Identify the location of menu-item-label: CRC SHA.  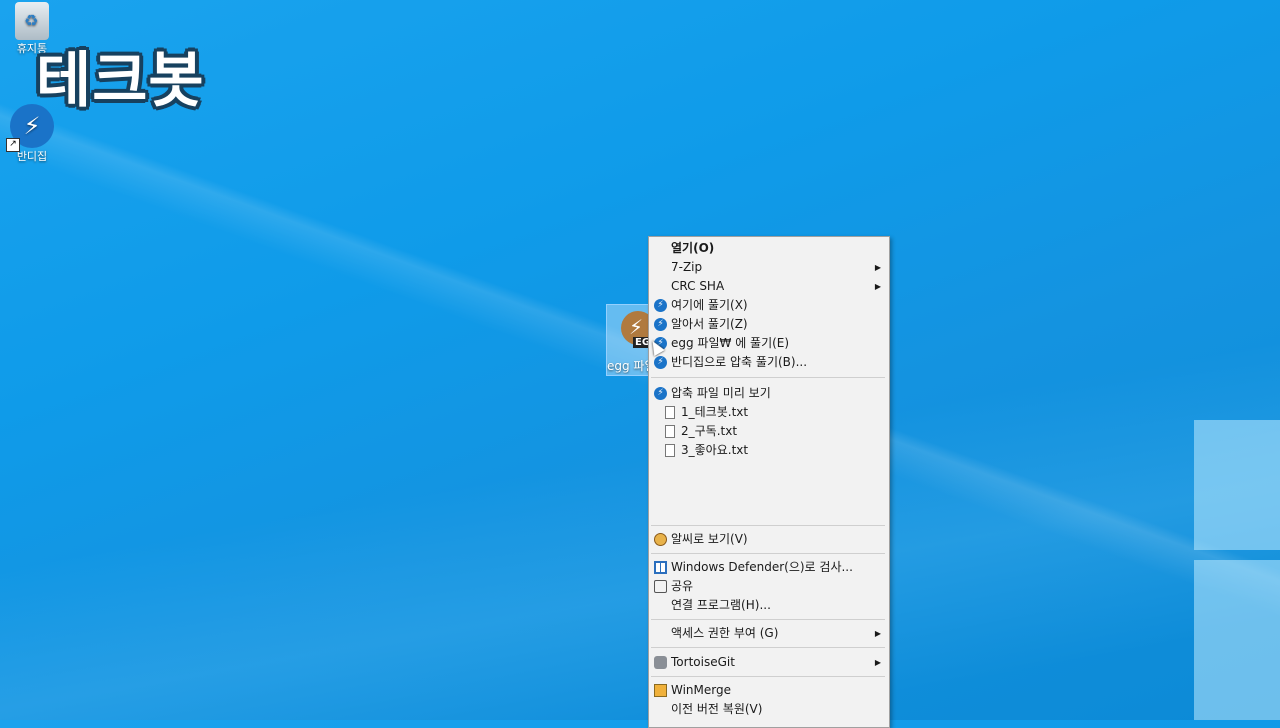
(698, 286).